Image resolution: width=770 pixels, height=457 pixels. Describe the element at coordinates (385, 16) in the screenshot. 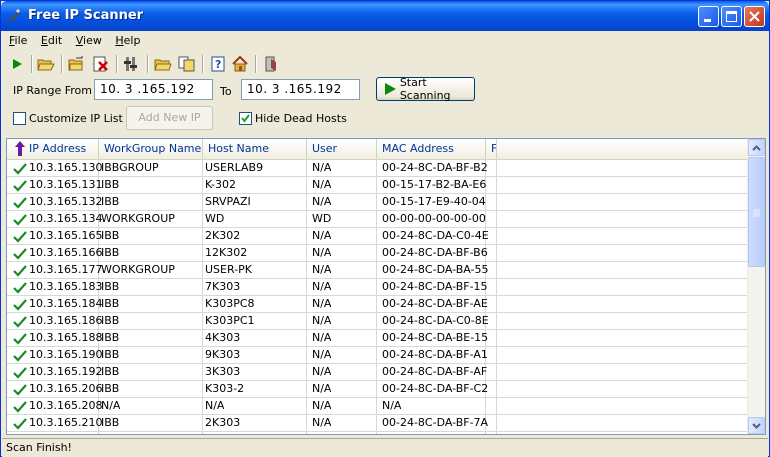

I see `title-bar: Free IP Scanner` at that location.